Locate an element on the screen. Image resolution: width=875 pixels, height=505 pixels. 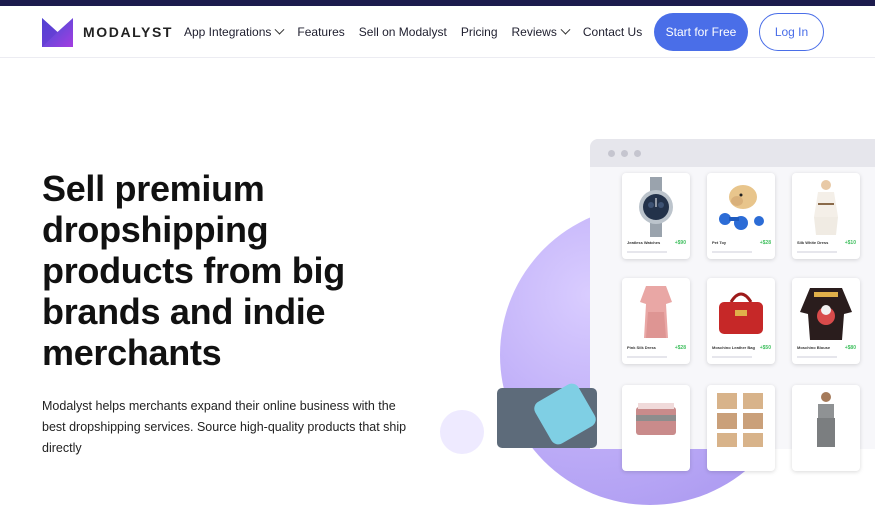
nav-contact-us: Contact Us is located at coordinates (612, 32).